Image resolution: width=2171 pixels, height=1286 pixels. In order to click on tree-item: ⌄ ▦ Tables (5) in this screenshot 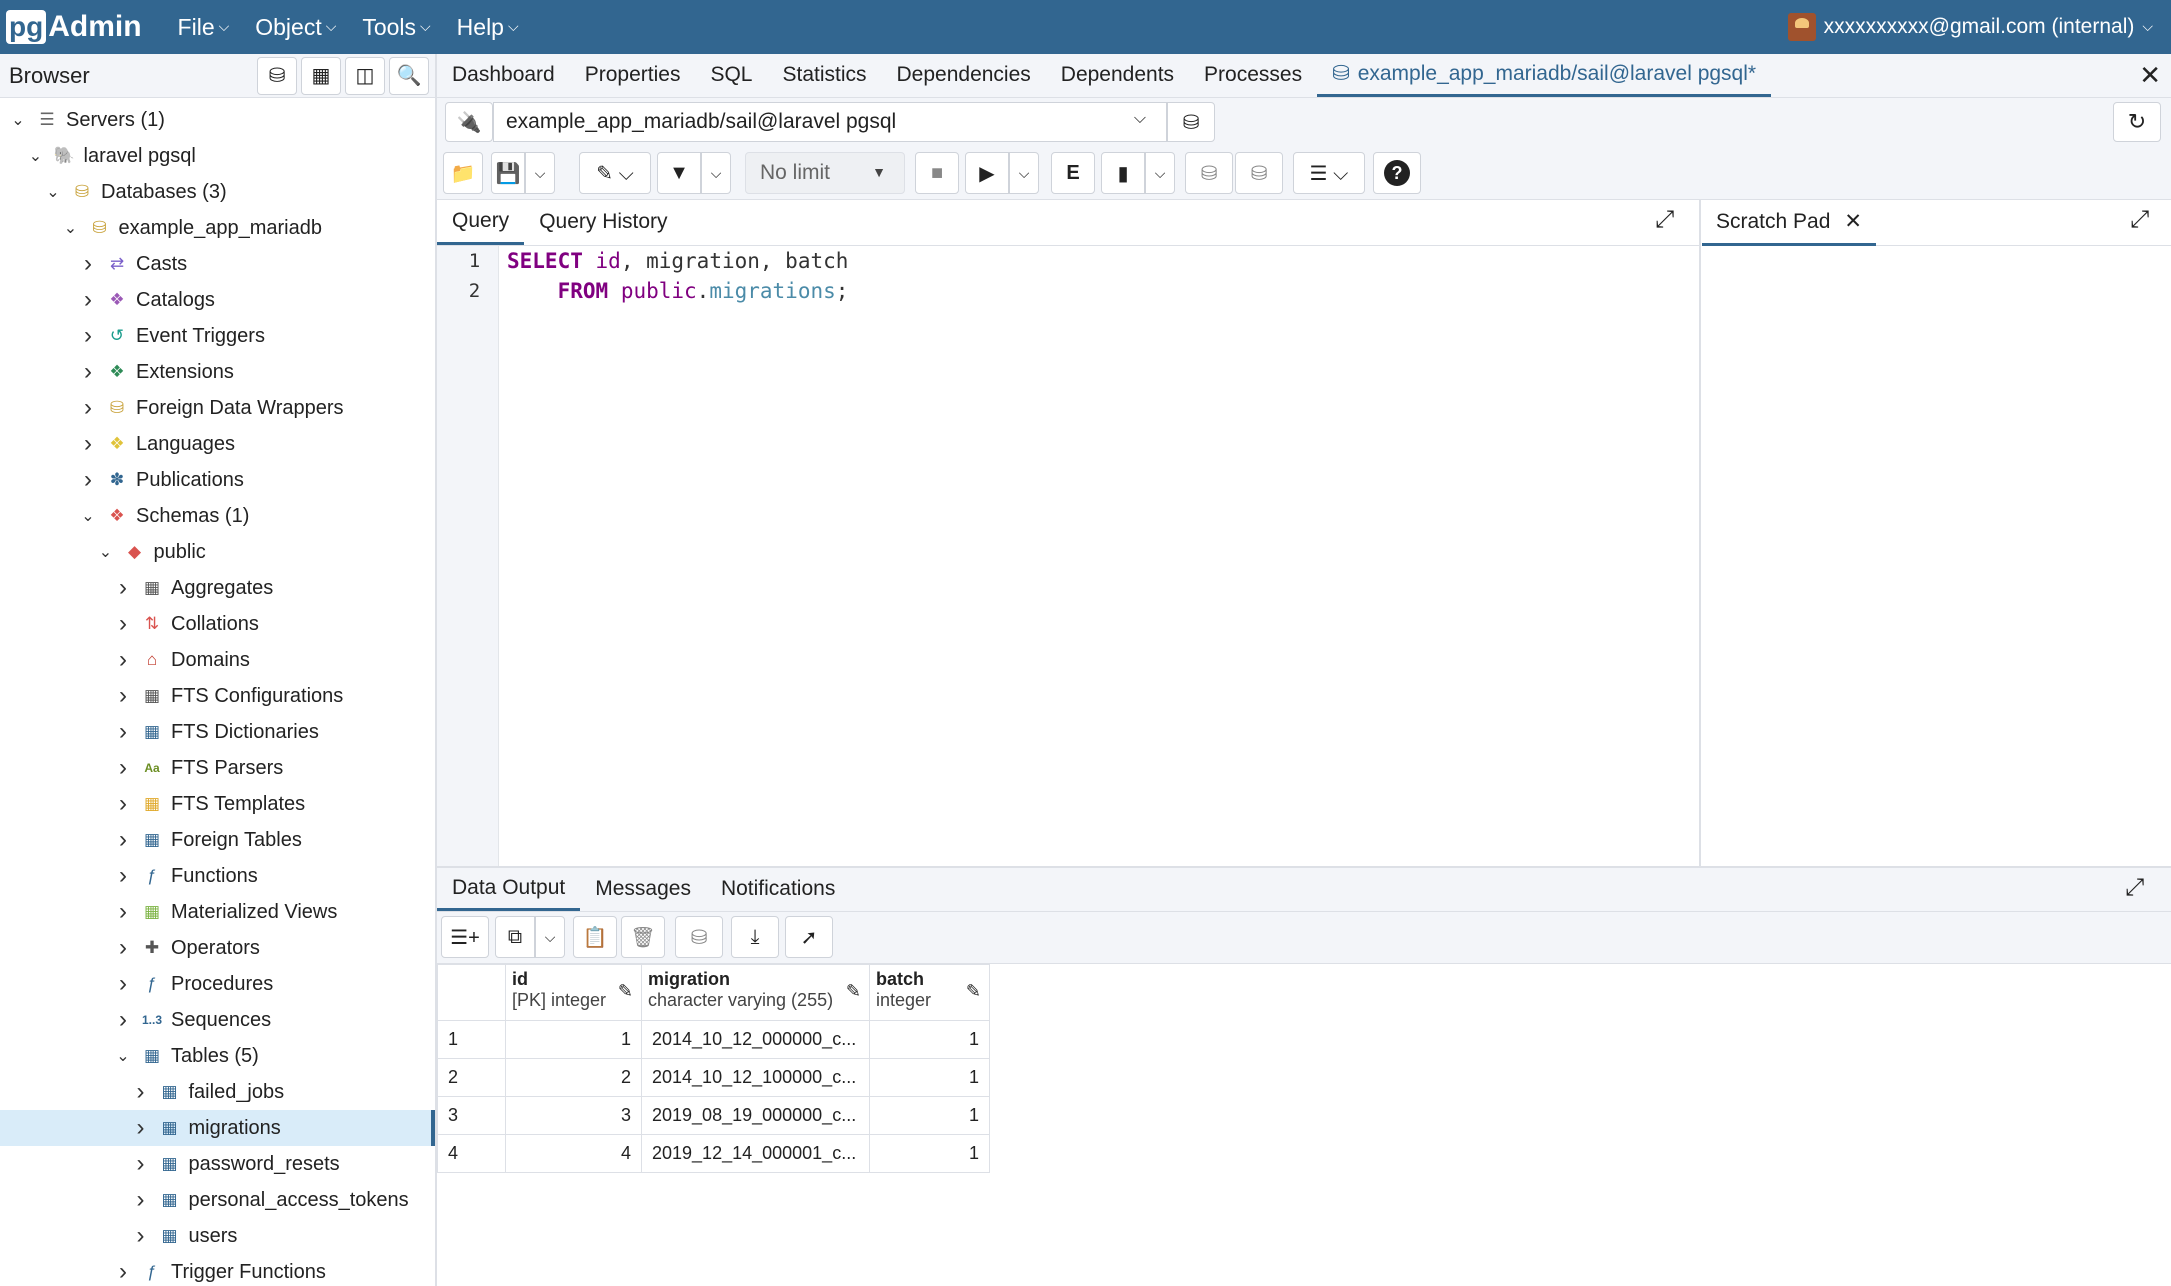, I will do `click(217, 1056)`.